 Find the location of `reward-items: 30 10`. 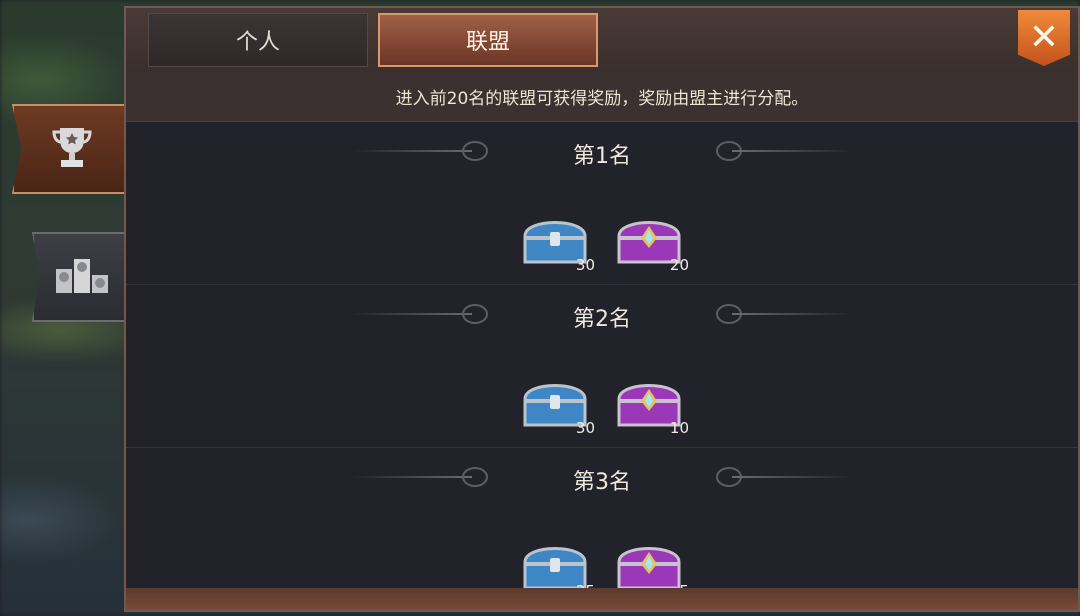

reward-items: 30 10 is located at coordinates (602, 405).